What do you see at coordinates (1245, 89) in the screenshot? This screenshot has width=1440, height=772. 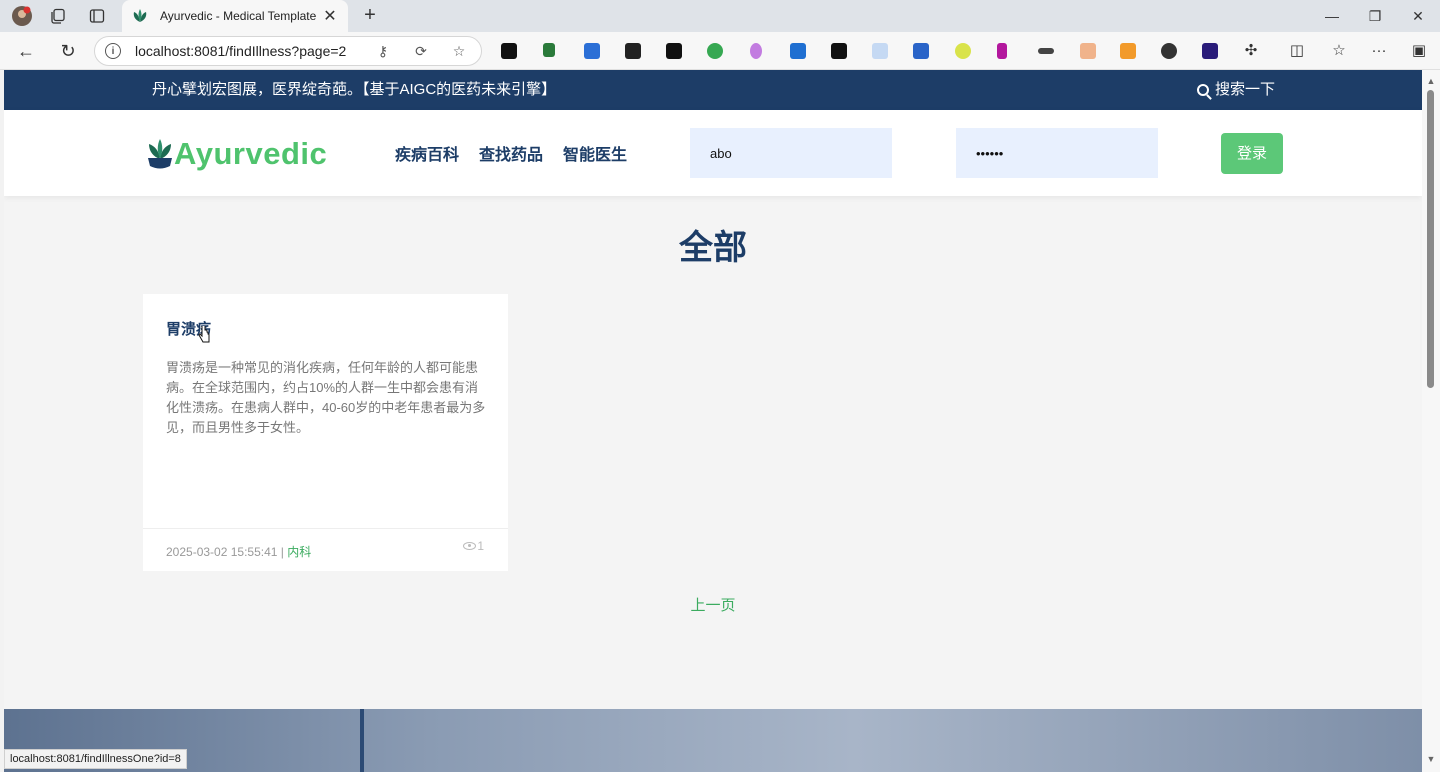 I see `topbar-search-label: 搜索一下` at bounding box center [1245, 89].